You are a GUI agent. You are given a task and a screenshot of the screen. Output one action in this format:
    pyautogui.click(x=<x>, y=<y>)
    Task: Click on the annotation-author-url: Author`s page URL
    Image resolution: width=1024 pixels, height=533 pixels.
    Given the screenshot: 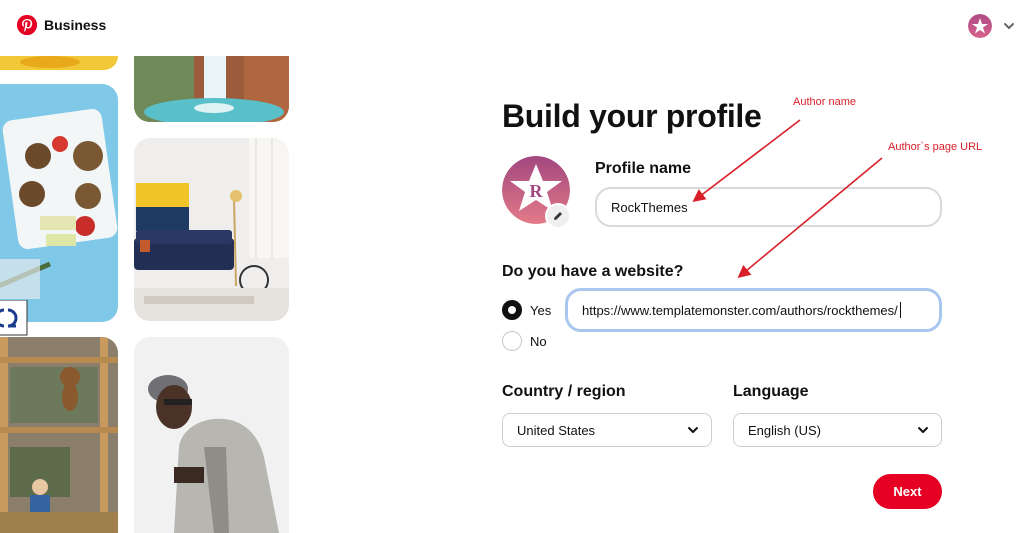 What is the action you would take?
    pyautogui.click(x=935, y=147)
    